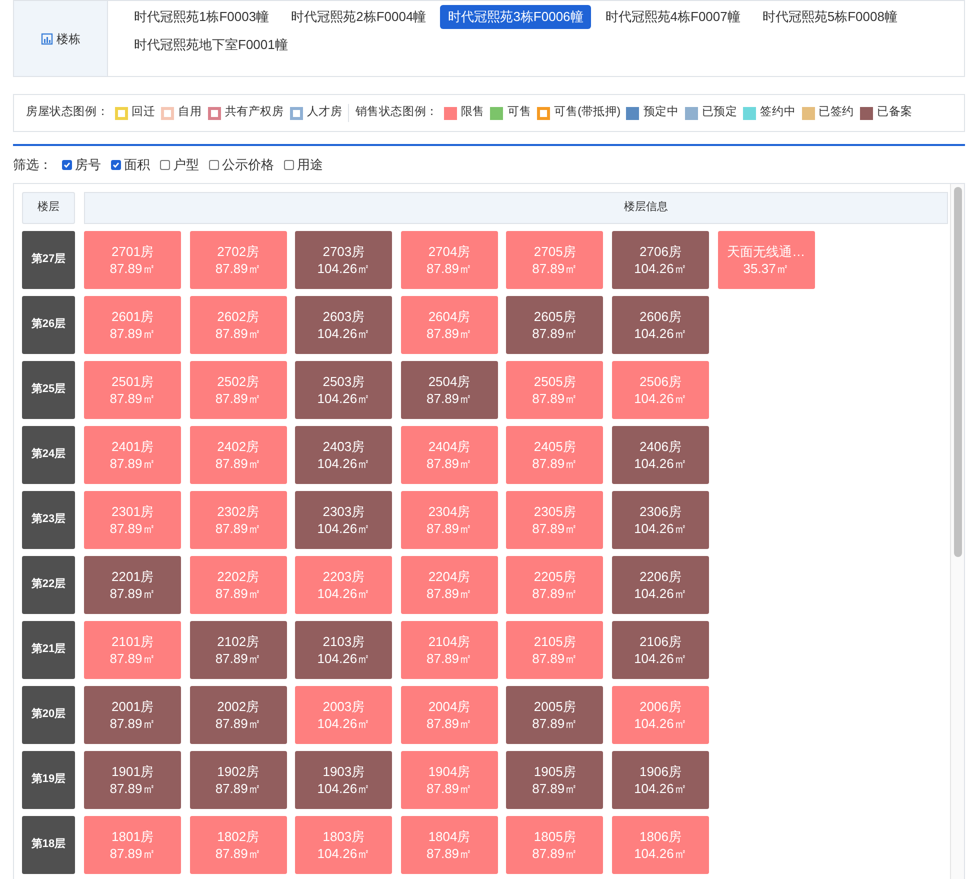 The width and height of the screenshot is (978, 879). I want to click on unit-tile: 2603房 104.26㎡, so click(343, 325).